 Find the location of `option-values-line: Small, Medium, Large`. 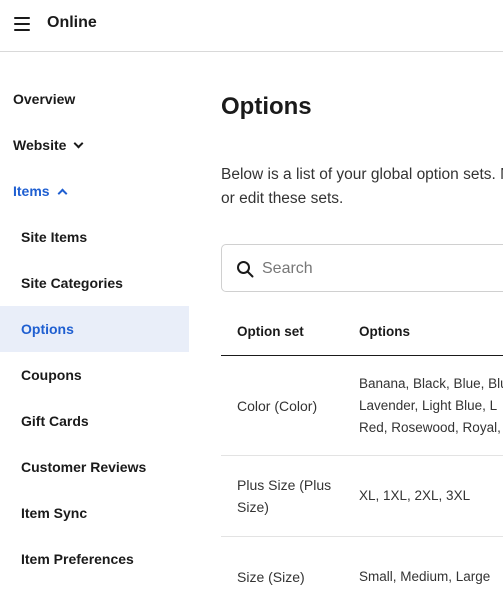

option-values-line: Small, Medium, Large is located at coordinates (425, 576).